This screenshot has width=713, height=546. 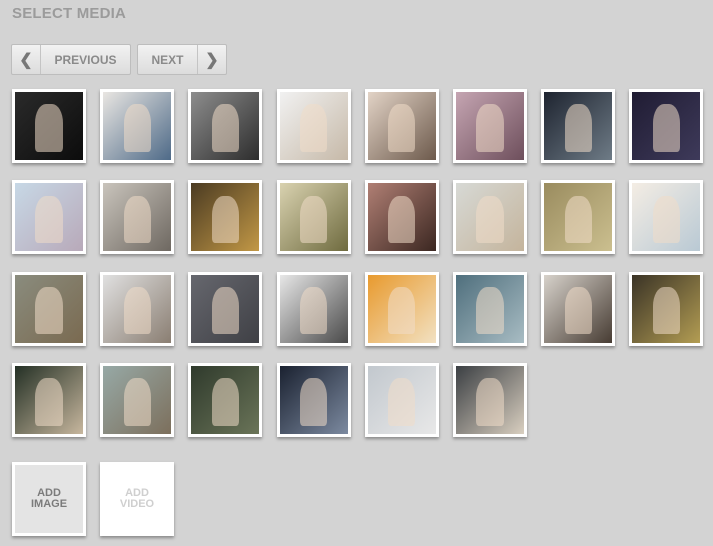 I want to click on next-button: NEXT ❯, so click(x=182, y=59).